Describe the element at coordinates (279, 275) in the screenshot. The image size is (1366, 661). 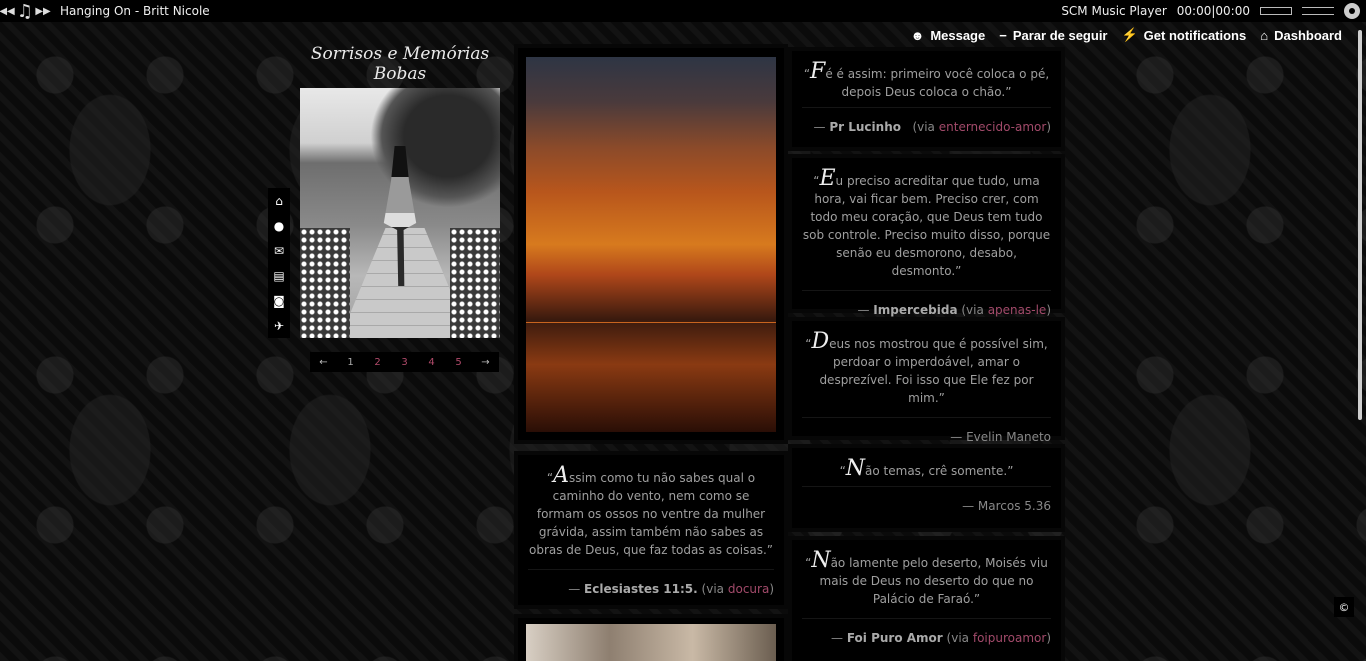
I see `archive-icon: ▤` at that location.